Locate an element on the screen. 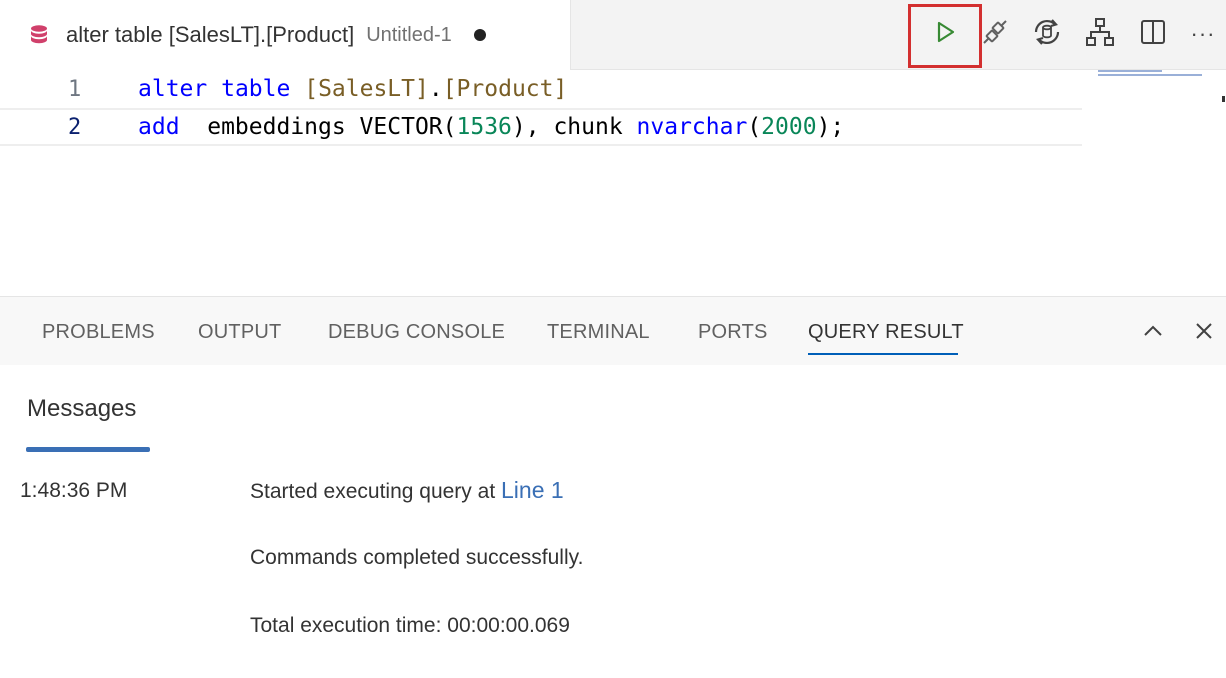 Image resolution: width=1226 pixels, height=678 pixels. connect-button is located at coordinates (995, 34).